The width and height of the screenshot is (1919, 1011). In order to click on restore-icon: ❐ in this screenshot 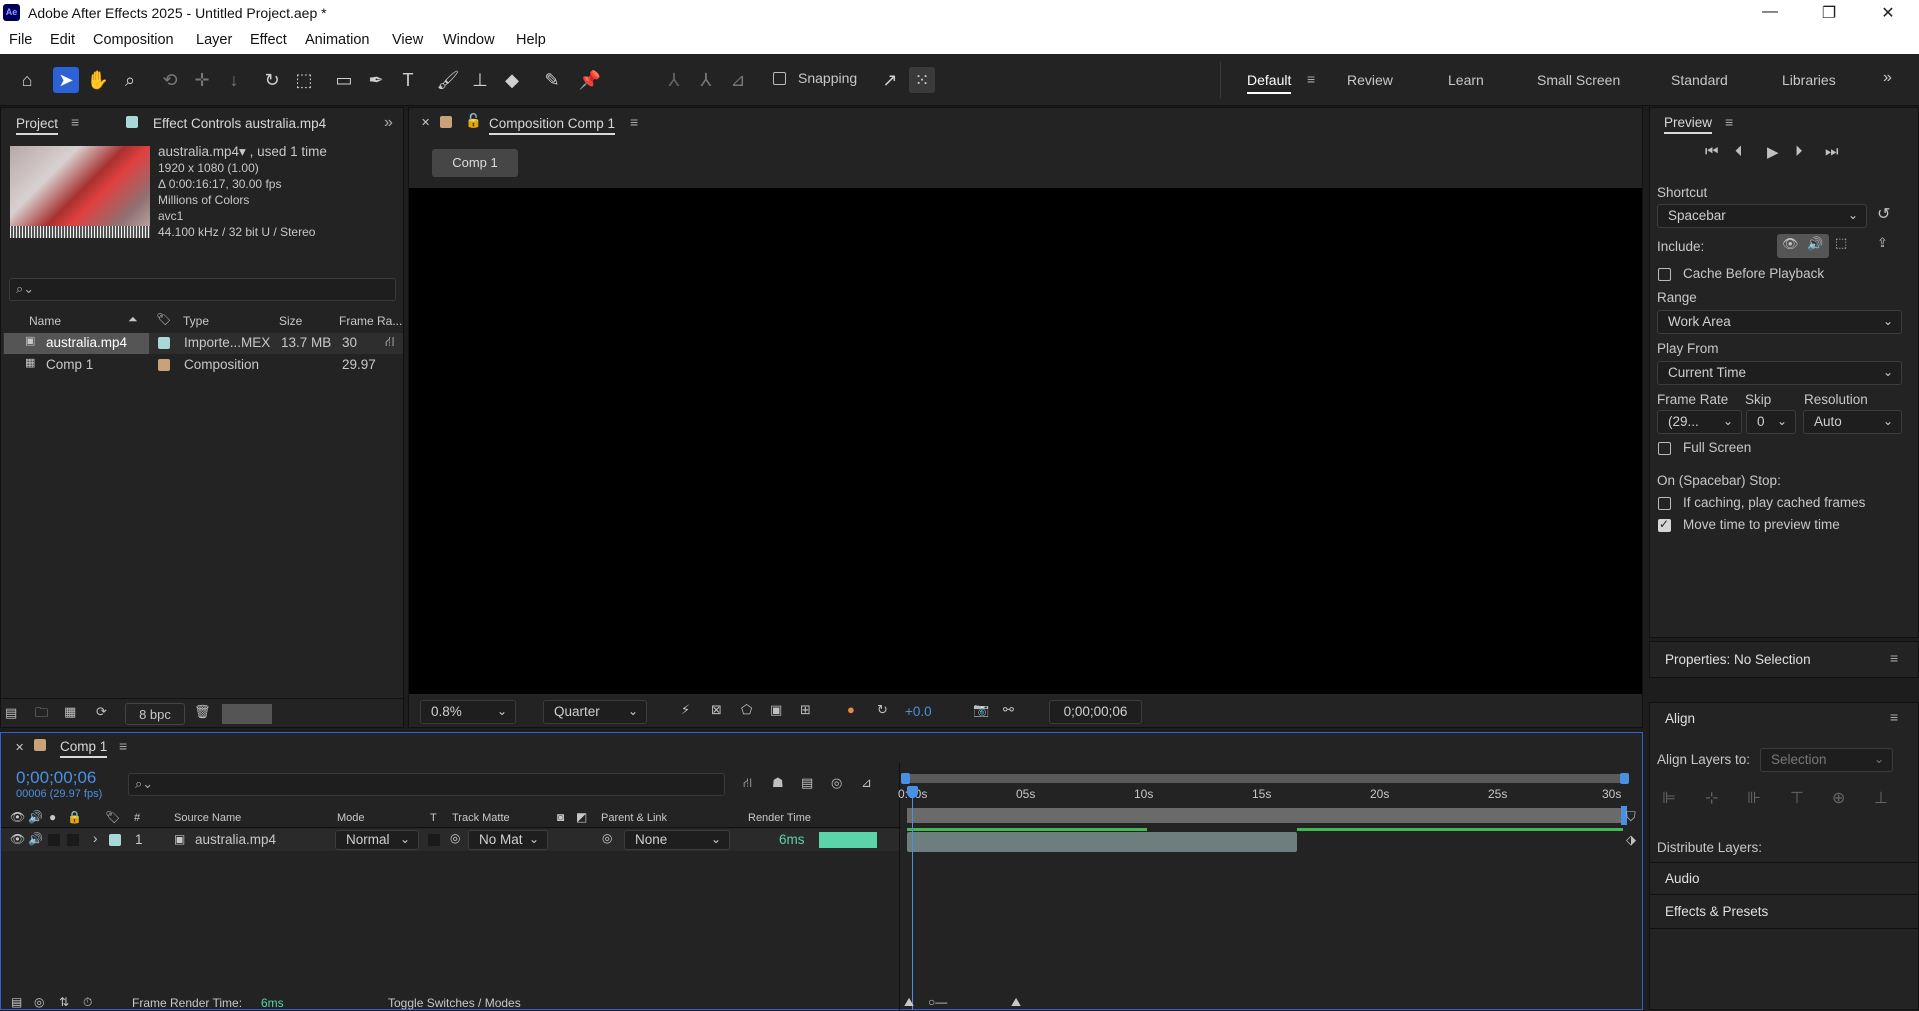, I will do `click(1829, 13)`.